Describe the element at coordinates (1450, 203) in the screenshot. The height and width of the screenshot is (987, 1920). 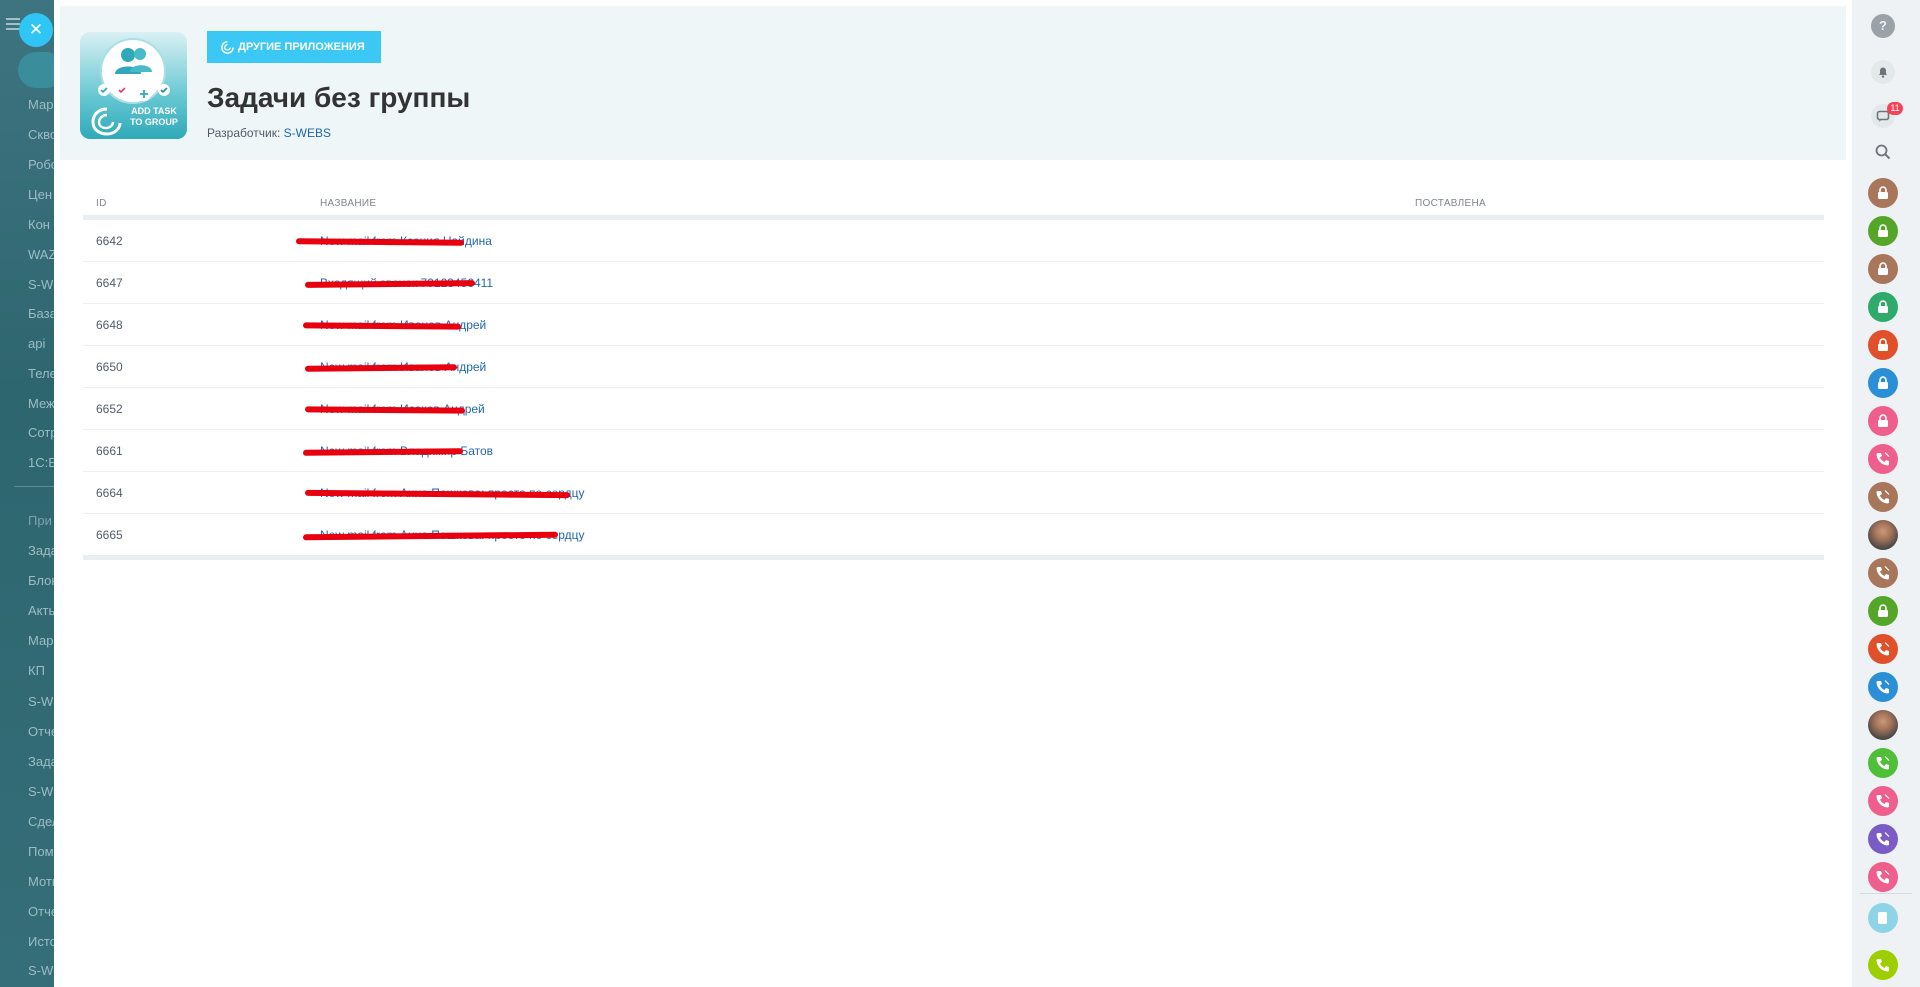
I see `column-header-created: ПОСТАВЛЕНА` at that location.